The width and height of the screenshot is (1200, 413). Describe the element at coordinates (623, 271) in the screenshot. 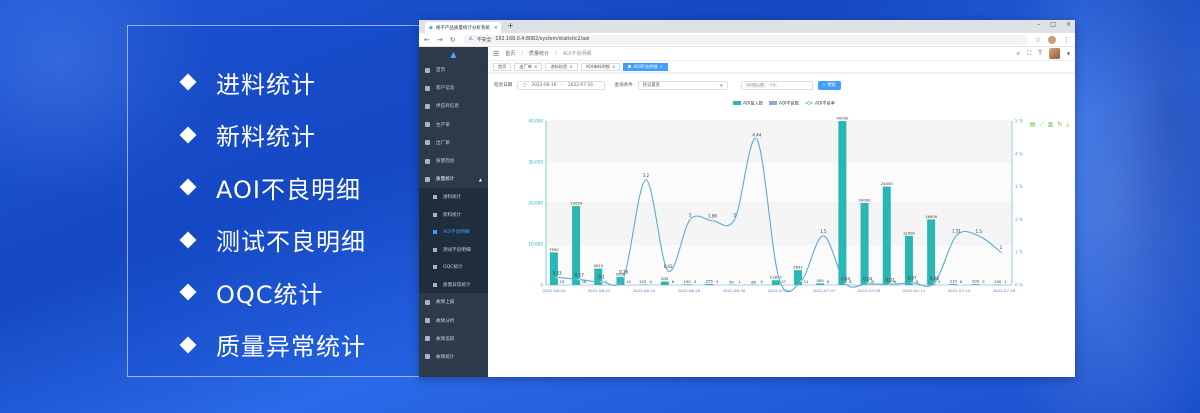

I see `rate-value-label: 0.26` at that location.